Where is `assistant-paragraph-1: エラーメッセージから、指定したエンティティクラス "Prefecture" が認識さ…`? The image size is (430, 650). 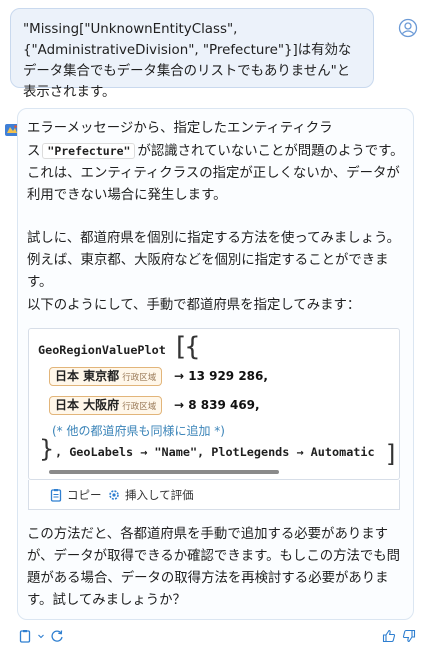
assistant-paragraph-1: エラーメッセージから、指定したエンティティクラス "Prefecture" が認識さ… is located at coordinates (216, 162).